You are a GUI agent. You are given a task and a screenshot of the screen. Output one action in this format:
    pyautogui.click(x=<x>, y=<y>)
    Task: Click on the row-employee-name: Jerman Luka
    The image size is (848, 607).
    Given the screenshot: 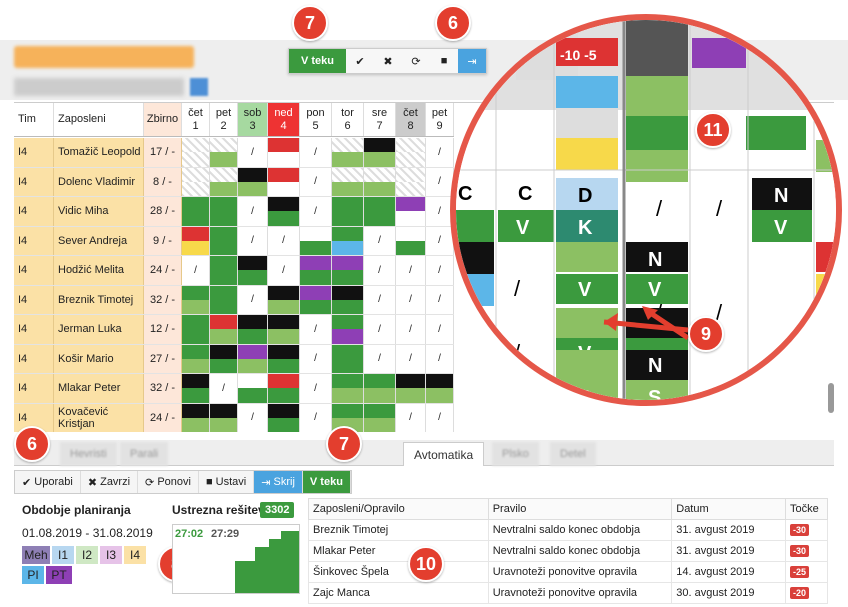 What is the action you would take?
    pyautogui.click(x=99, y=329)
    